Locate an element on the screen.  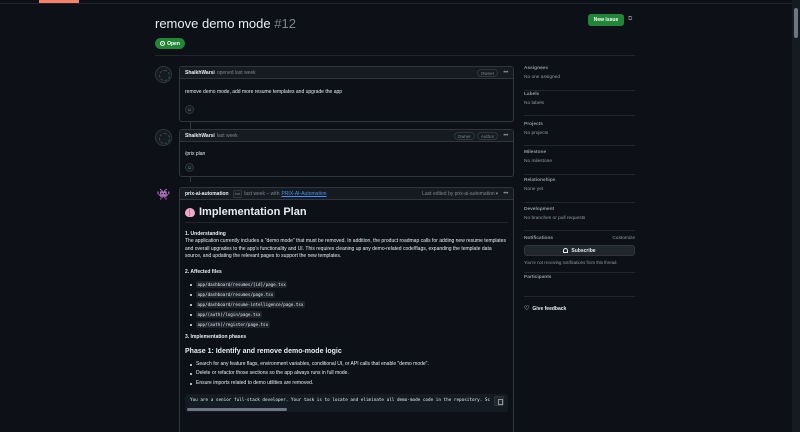
app-link: PRIX-AI-Automation is located at coordinates (303, 194).